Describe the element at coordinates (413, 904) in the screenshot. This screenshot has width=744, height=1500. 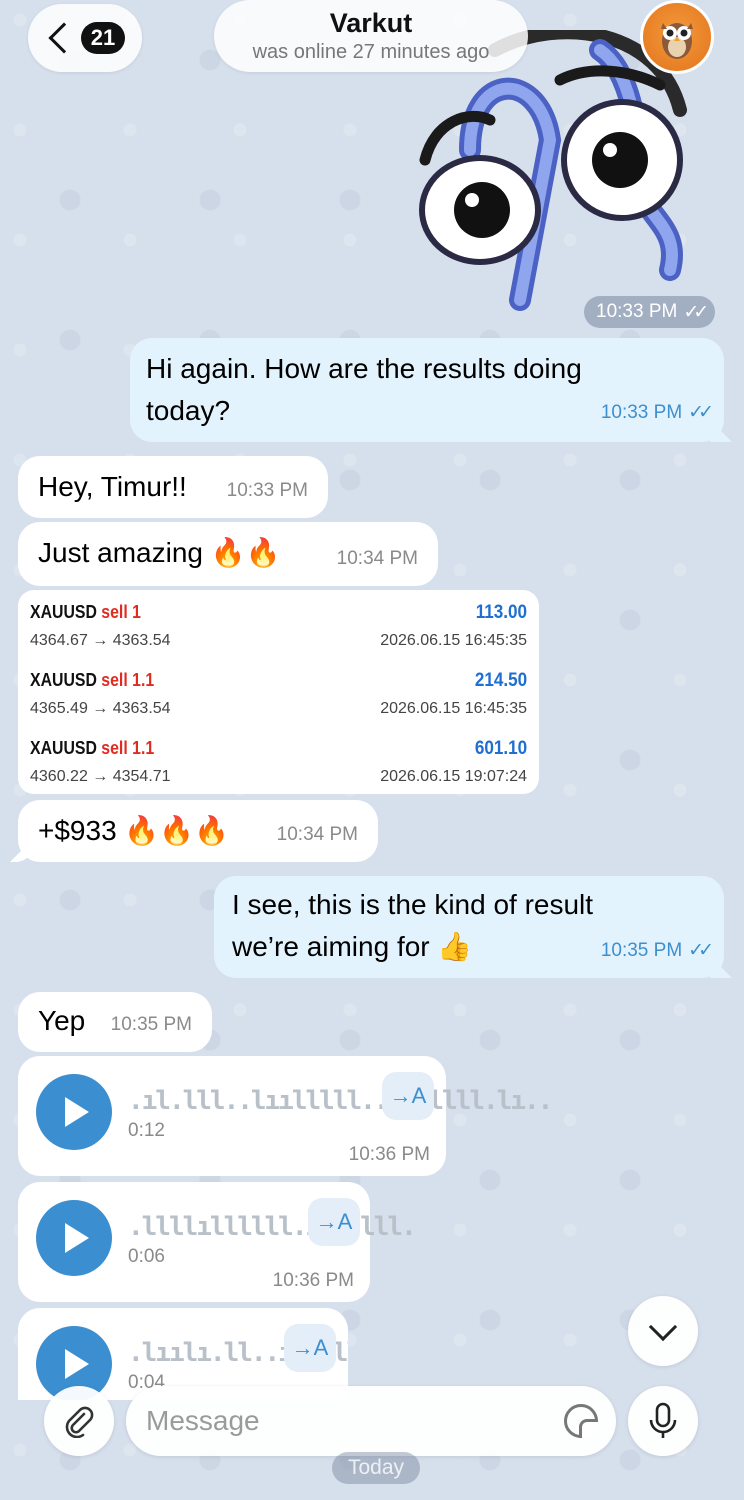
I see `message-text-line: I see, this is the kind of result` at that location.